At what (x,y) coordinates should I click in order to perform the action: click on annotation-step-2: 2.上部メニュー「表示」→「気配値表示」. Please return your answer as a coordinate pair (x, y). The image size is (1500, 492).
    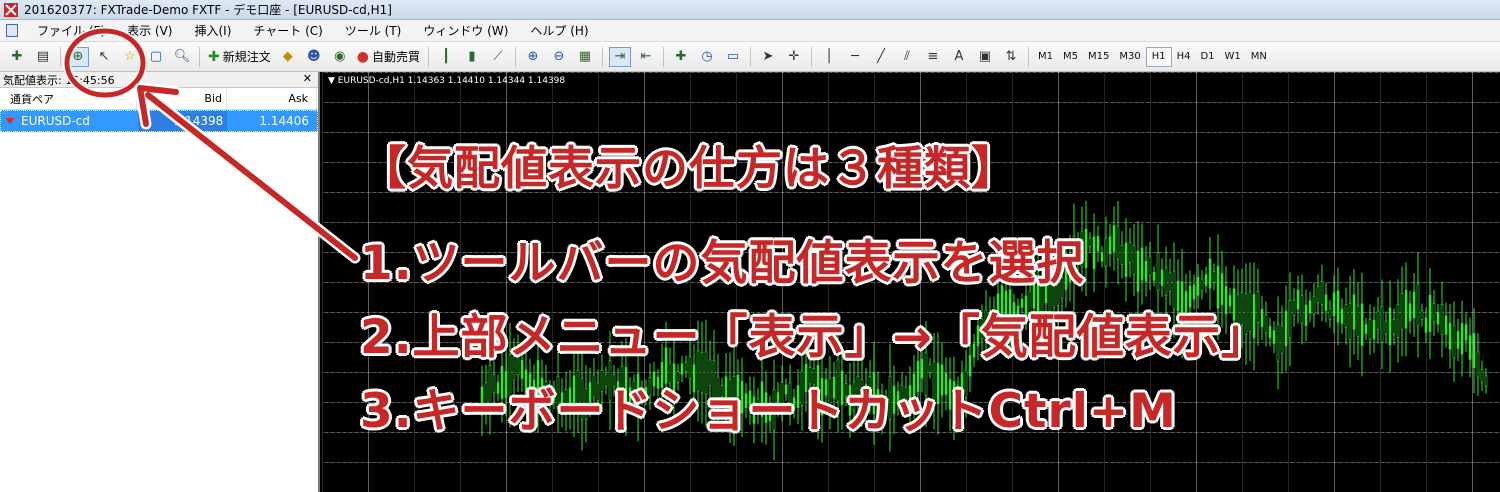
    Looking at the image, I should click on (814, 337).